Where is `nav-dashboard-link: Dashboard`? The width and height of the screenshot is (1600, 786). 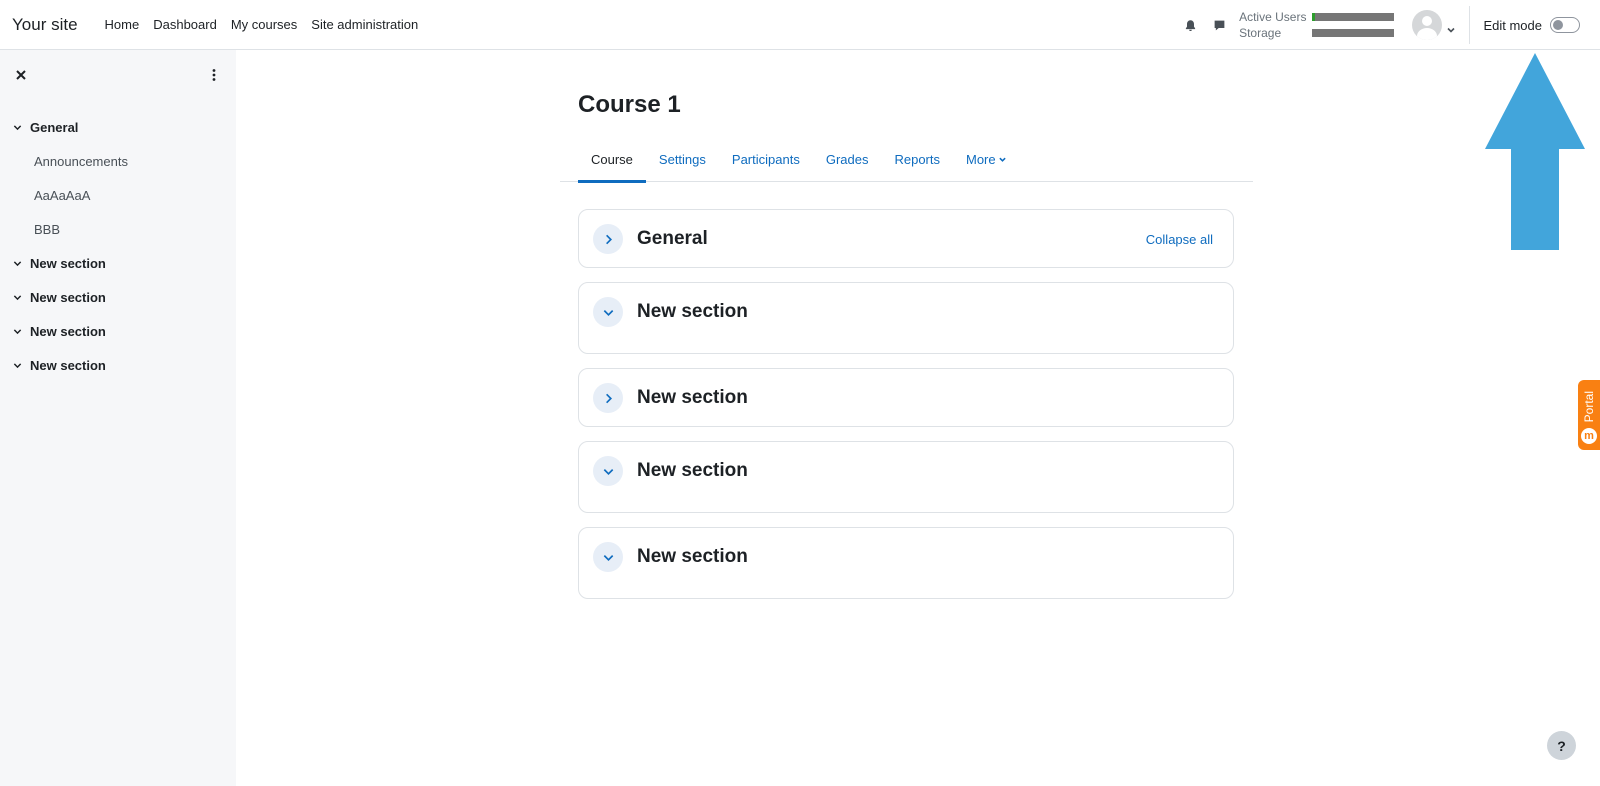 nav-dashboard-link: Dashboard is located at coordinates (185, 24).